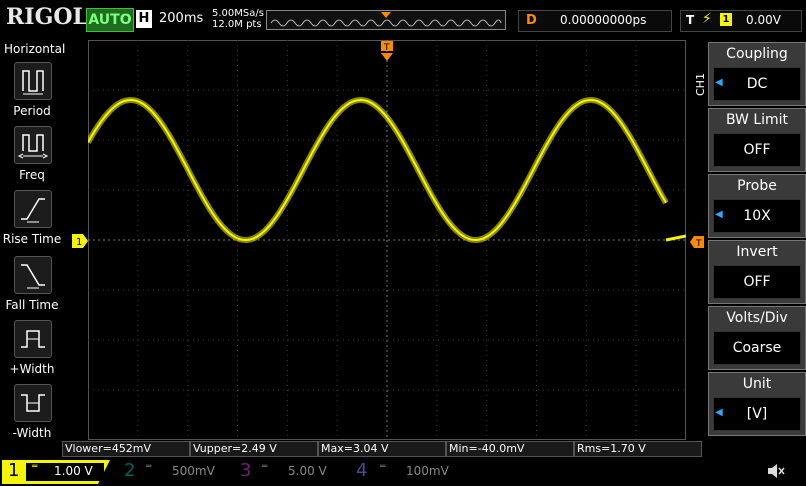  I want to click on invert-title: Invert, so click(757, 252).